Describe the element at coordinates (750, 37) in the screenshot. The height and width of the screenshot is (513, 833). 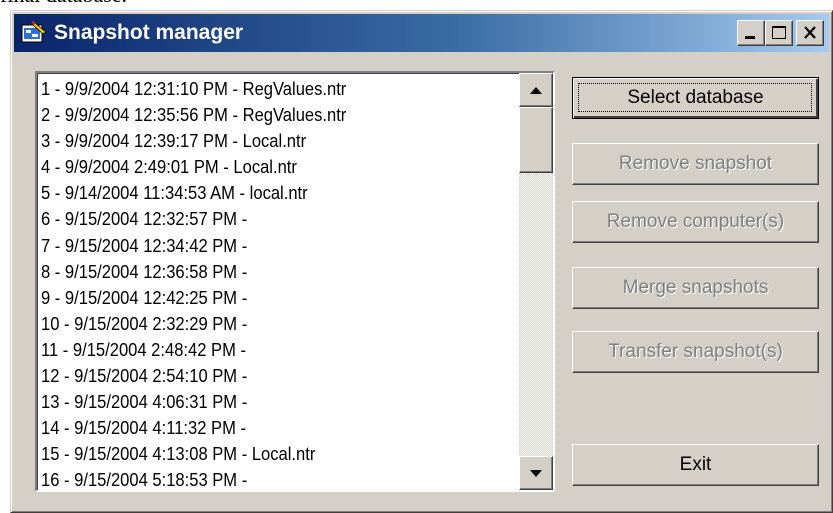
I see `minimize-icon` at that location.